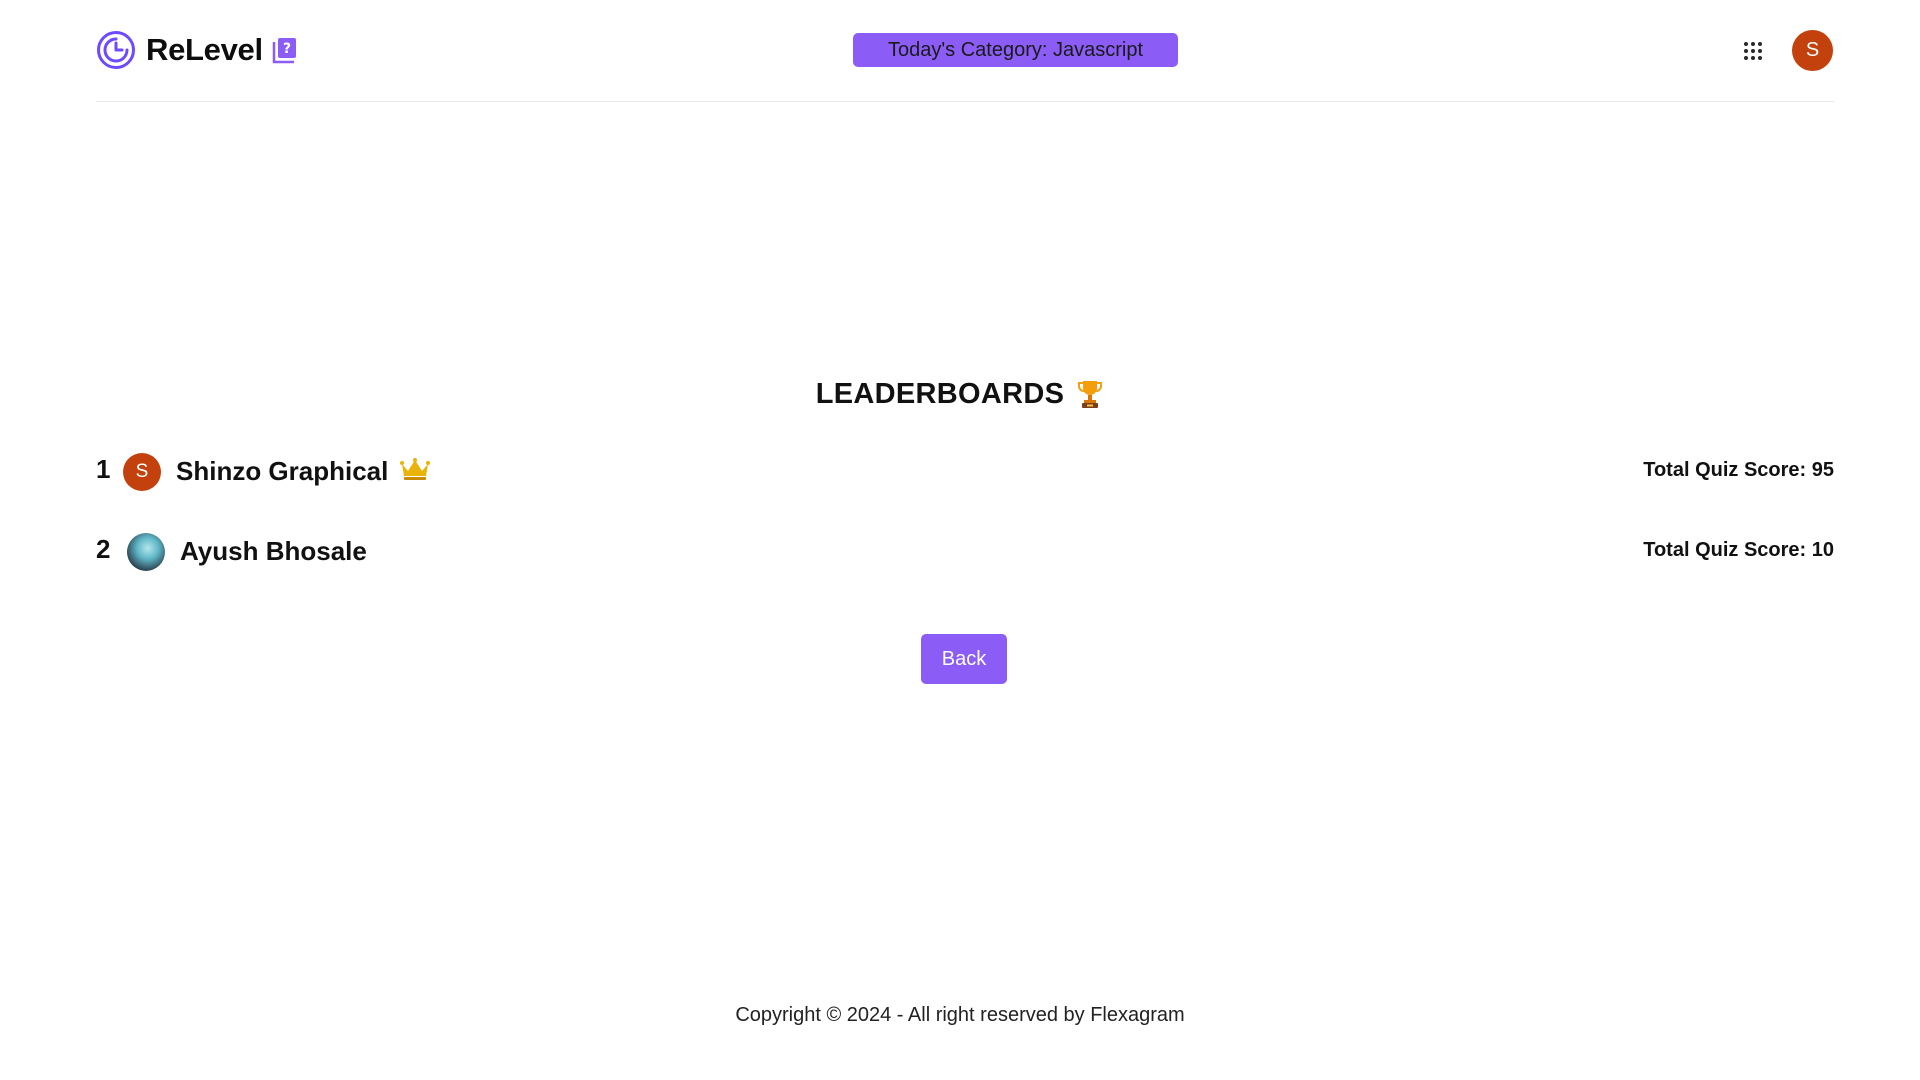  Describe the element at coordinates (964, 659) in the screenshot. I see `back-button: Back` at that location.